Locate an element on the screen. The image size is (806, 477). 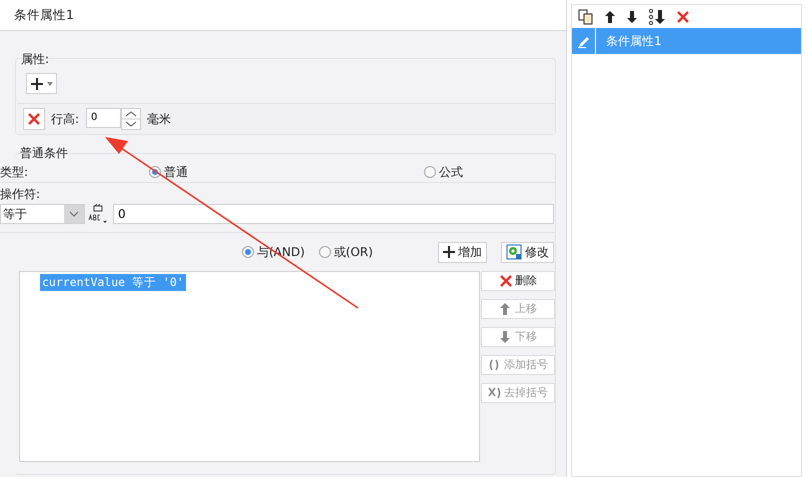
parentheses-remove-icon is located at coordinates (495, 393).